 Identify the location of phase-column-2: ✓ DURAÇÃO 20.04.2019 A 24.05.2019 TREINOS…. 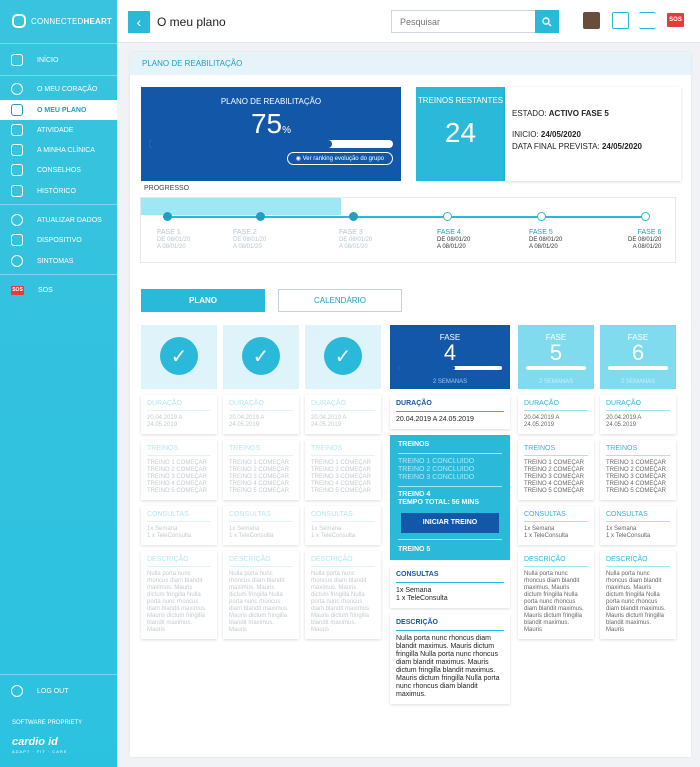
(261, 482).